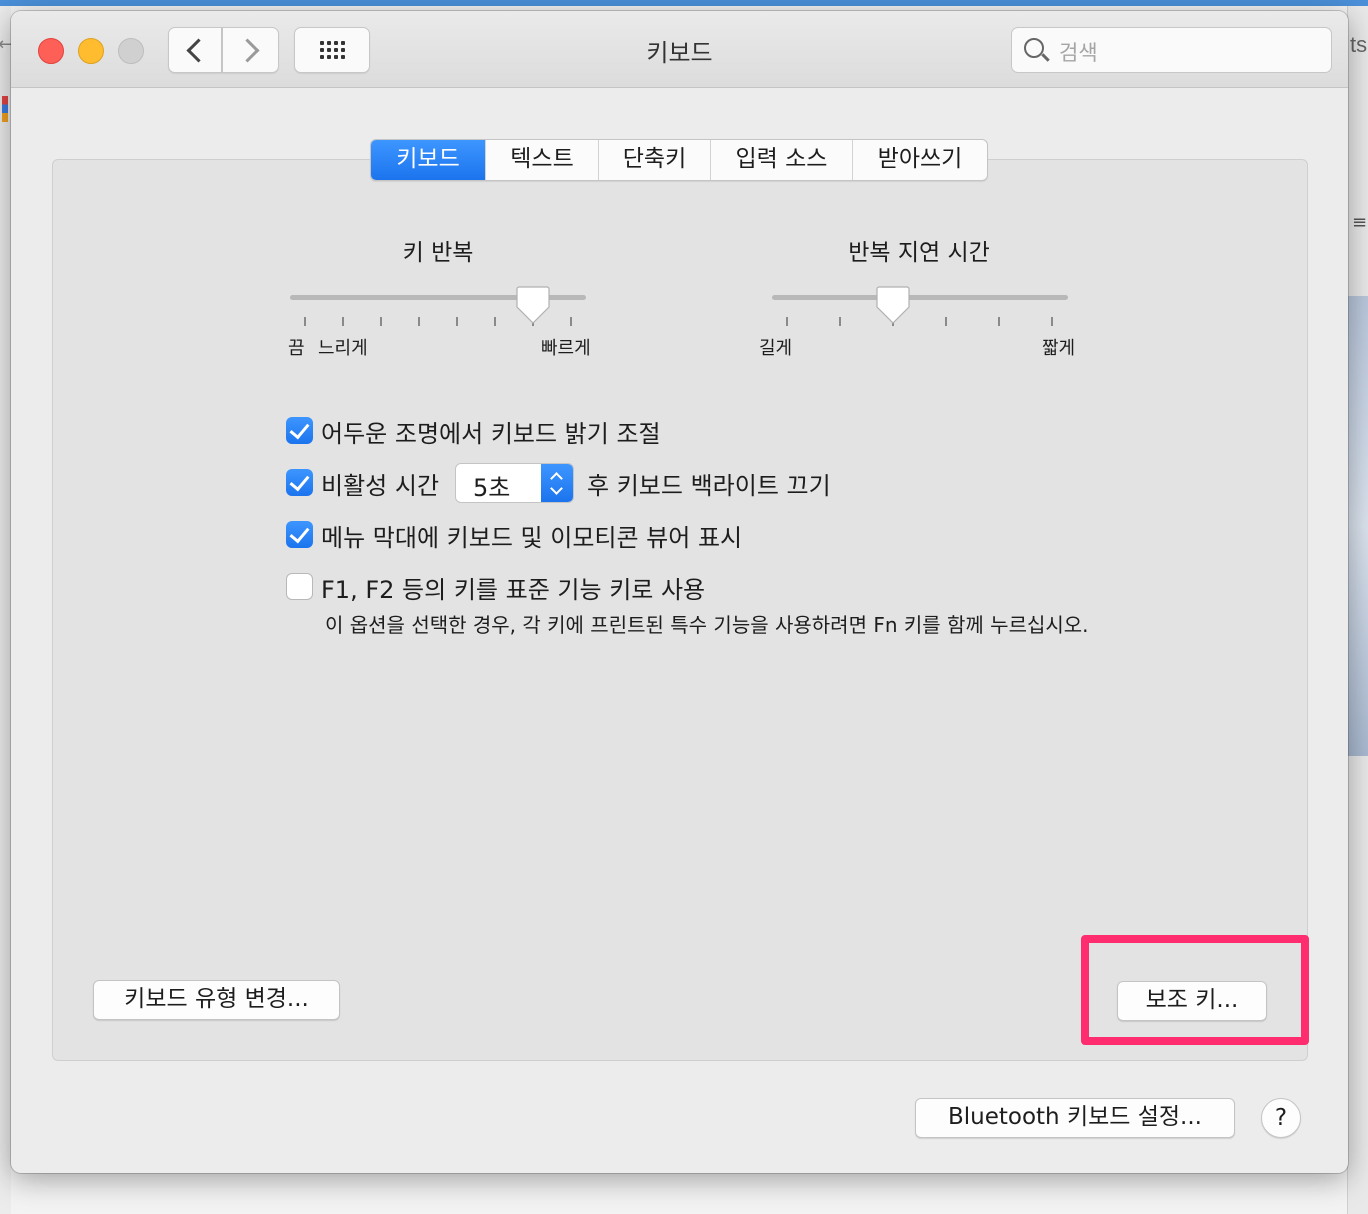  What do you see at coordinates (709, 486) in the screenshot?
I see `backlight-off-label-after: 후 키보드 백라이트 끄기` at bounding box center [709, 486].